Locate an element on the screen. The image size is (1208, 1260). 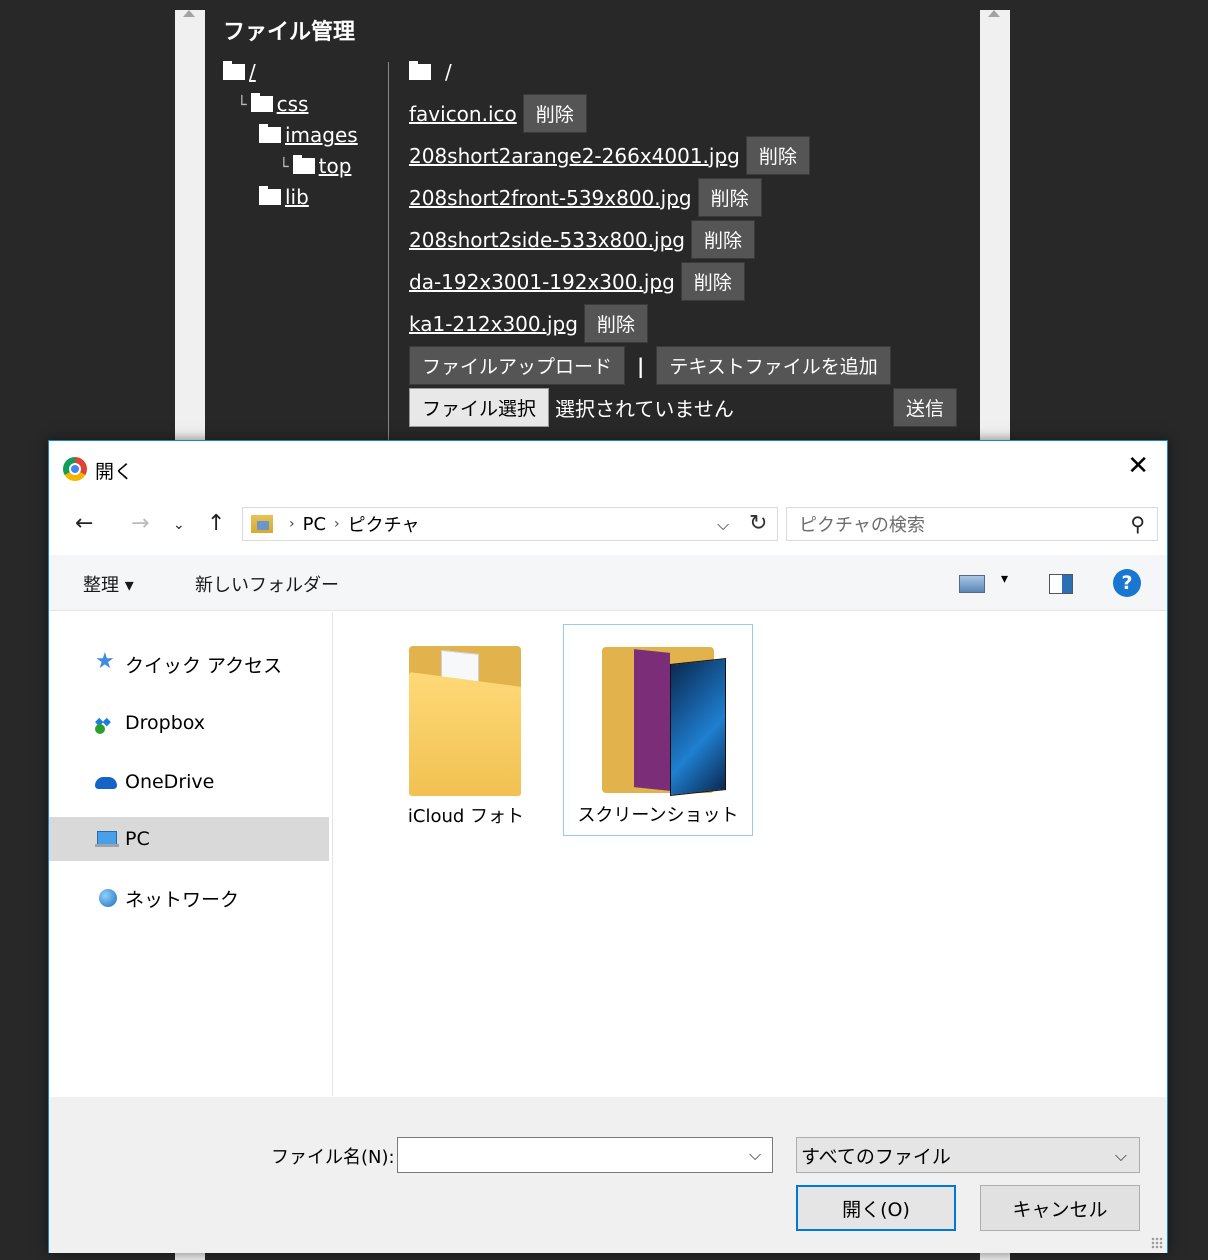
chrome-icon is located at coordinates (75, 469).